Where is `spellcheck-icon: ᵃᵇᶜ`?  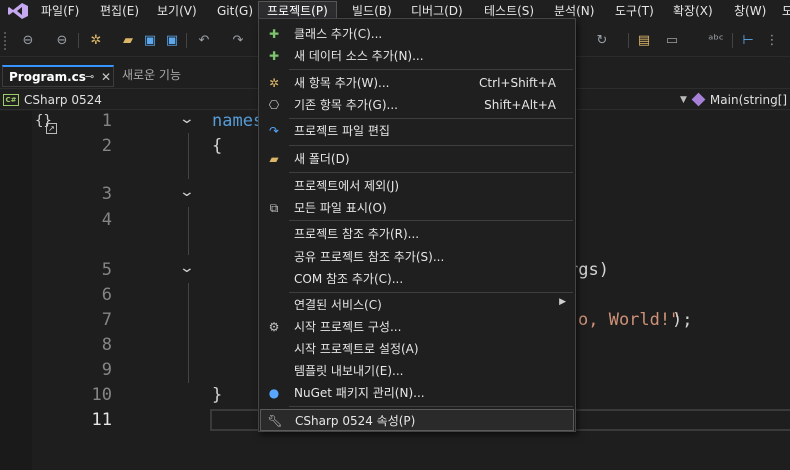 spellcheck-icon: ᵃᵇᶜ is located at coordinates (716, 40).